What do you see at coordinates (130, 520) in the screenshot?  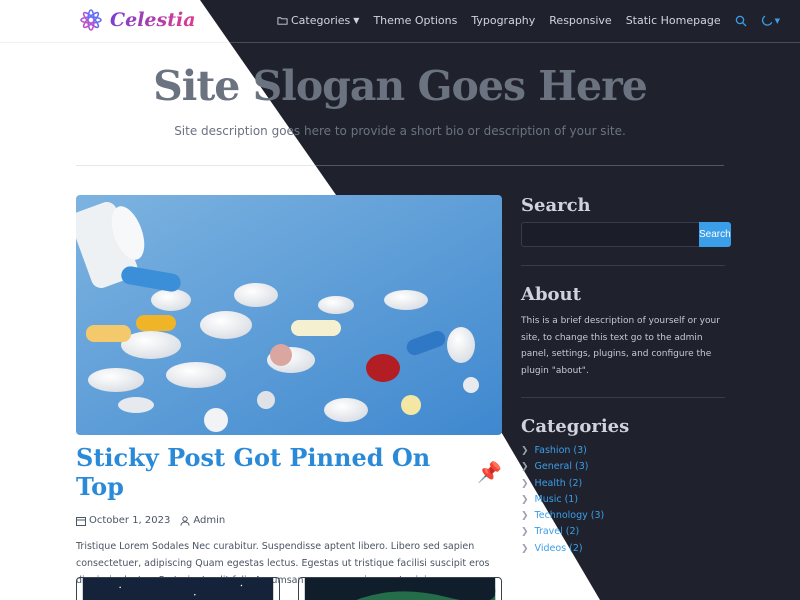 I see `post-date-text: October 1, 2023` at bounding box center [130, 520].